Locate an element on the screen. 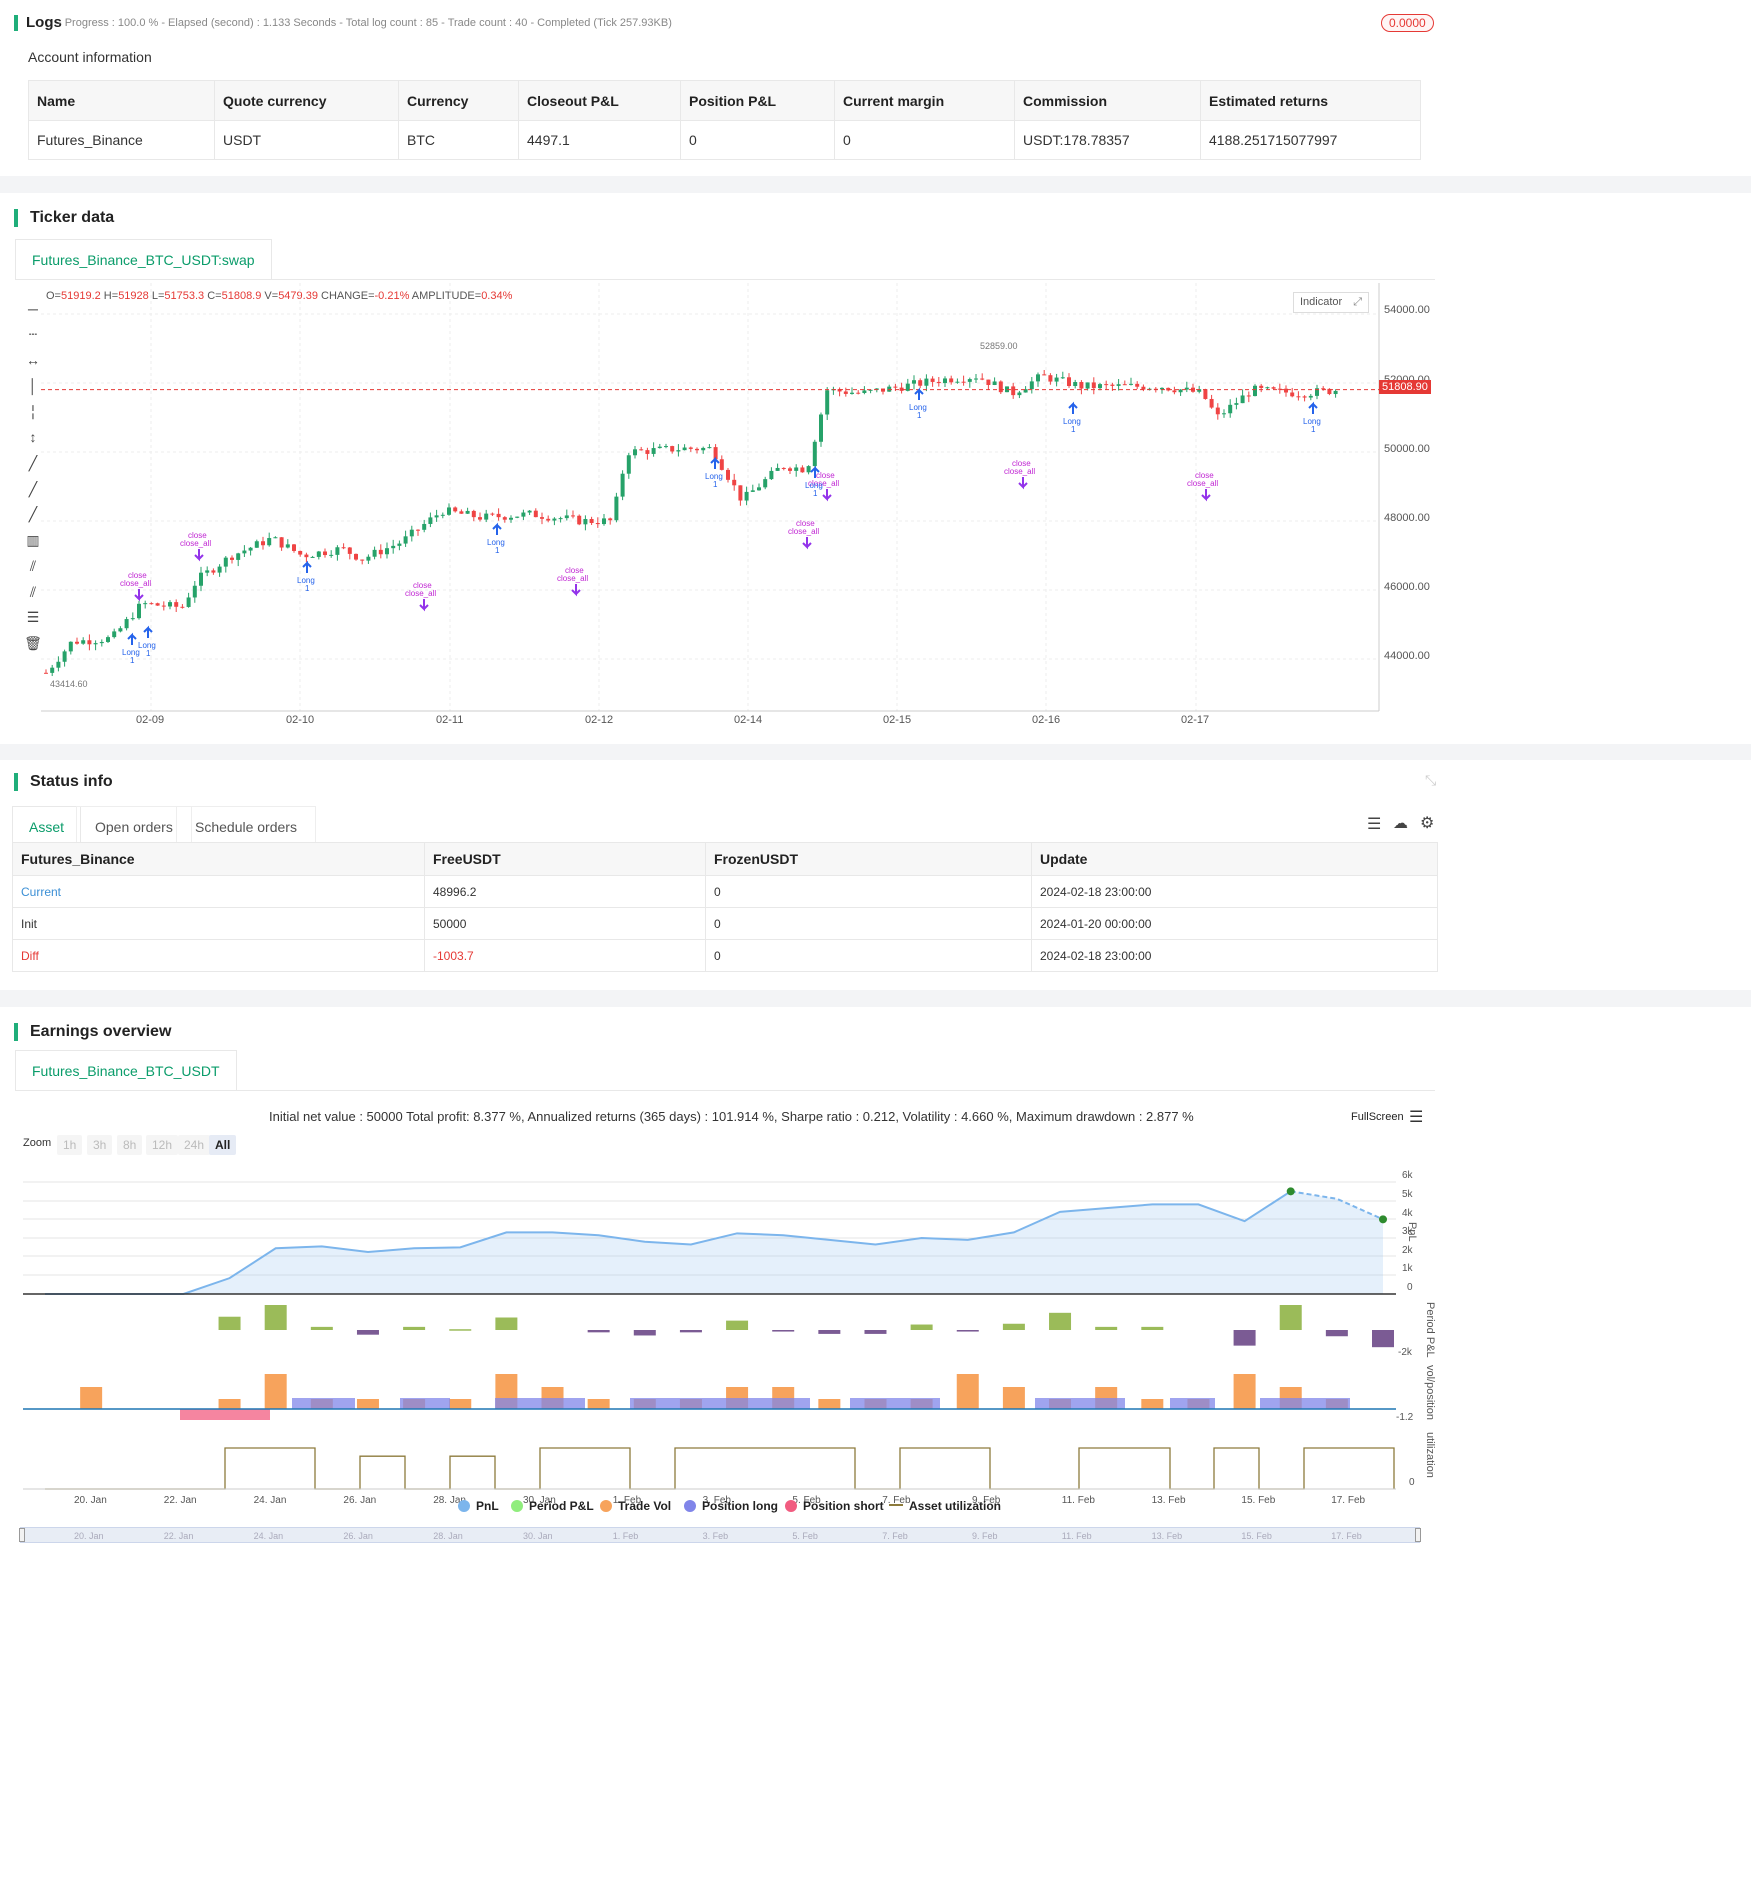 This screenshot has width=1751, height=1891. legend-label: PnL is located at coordinates (487, 1506).